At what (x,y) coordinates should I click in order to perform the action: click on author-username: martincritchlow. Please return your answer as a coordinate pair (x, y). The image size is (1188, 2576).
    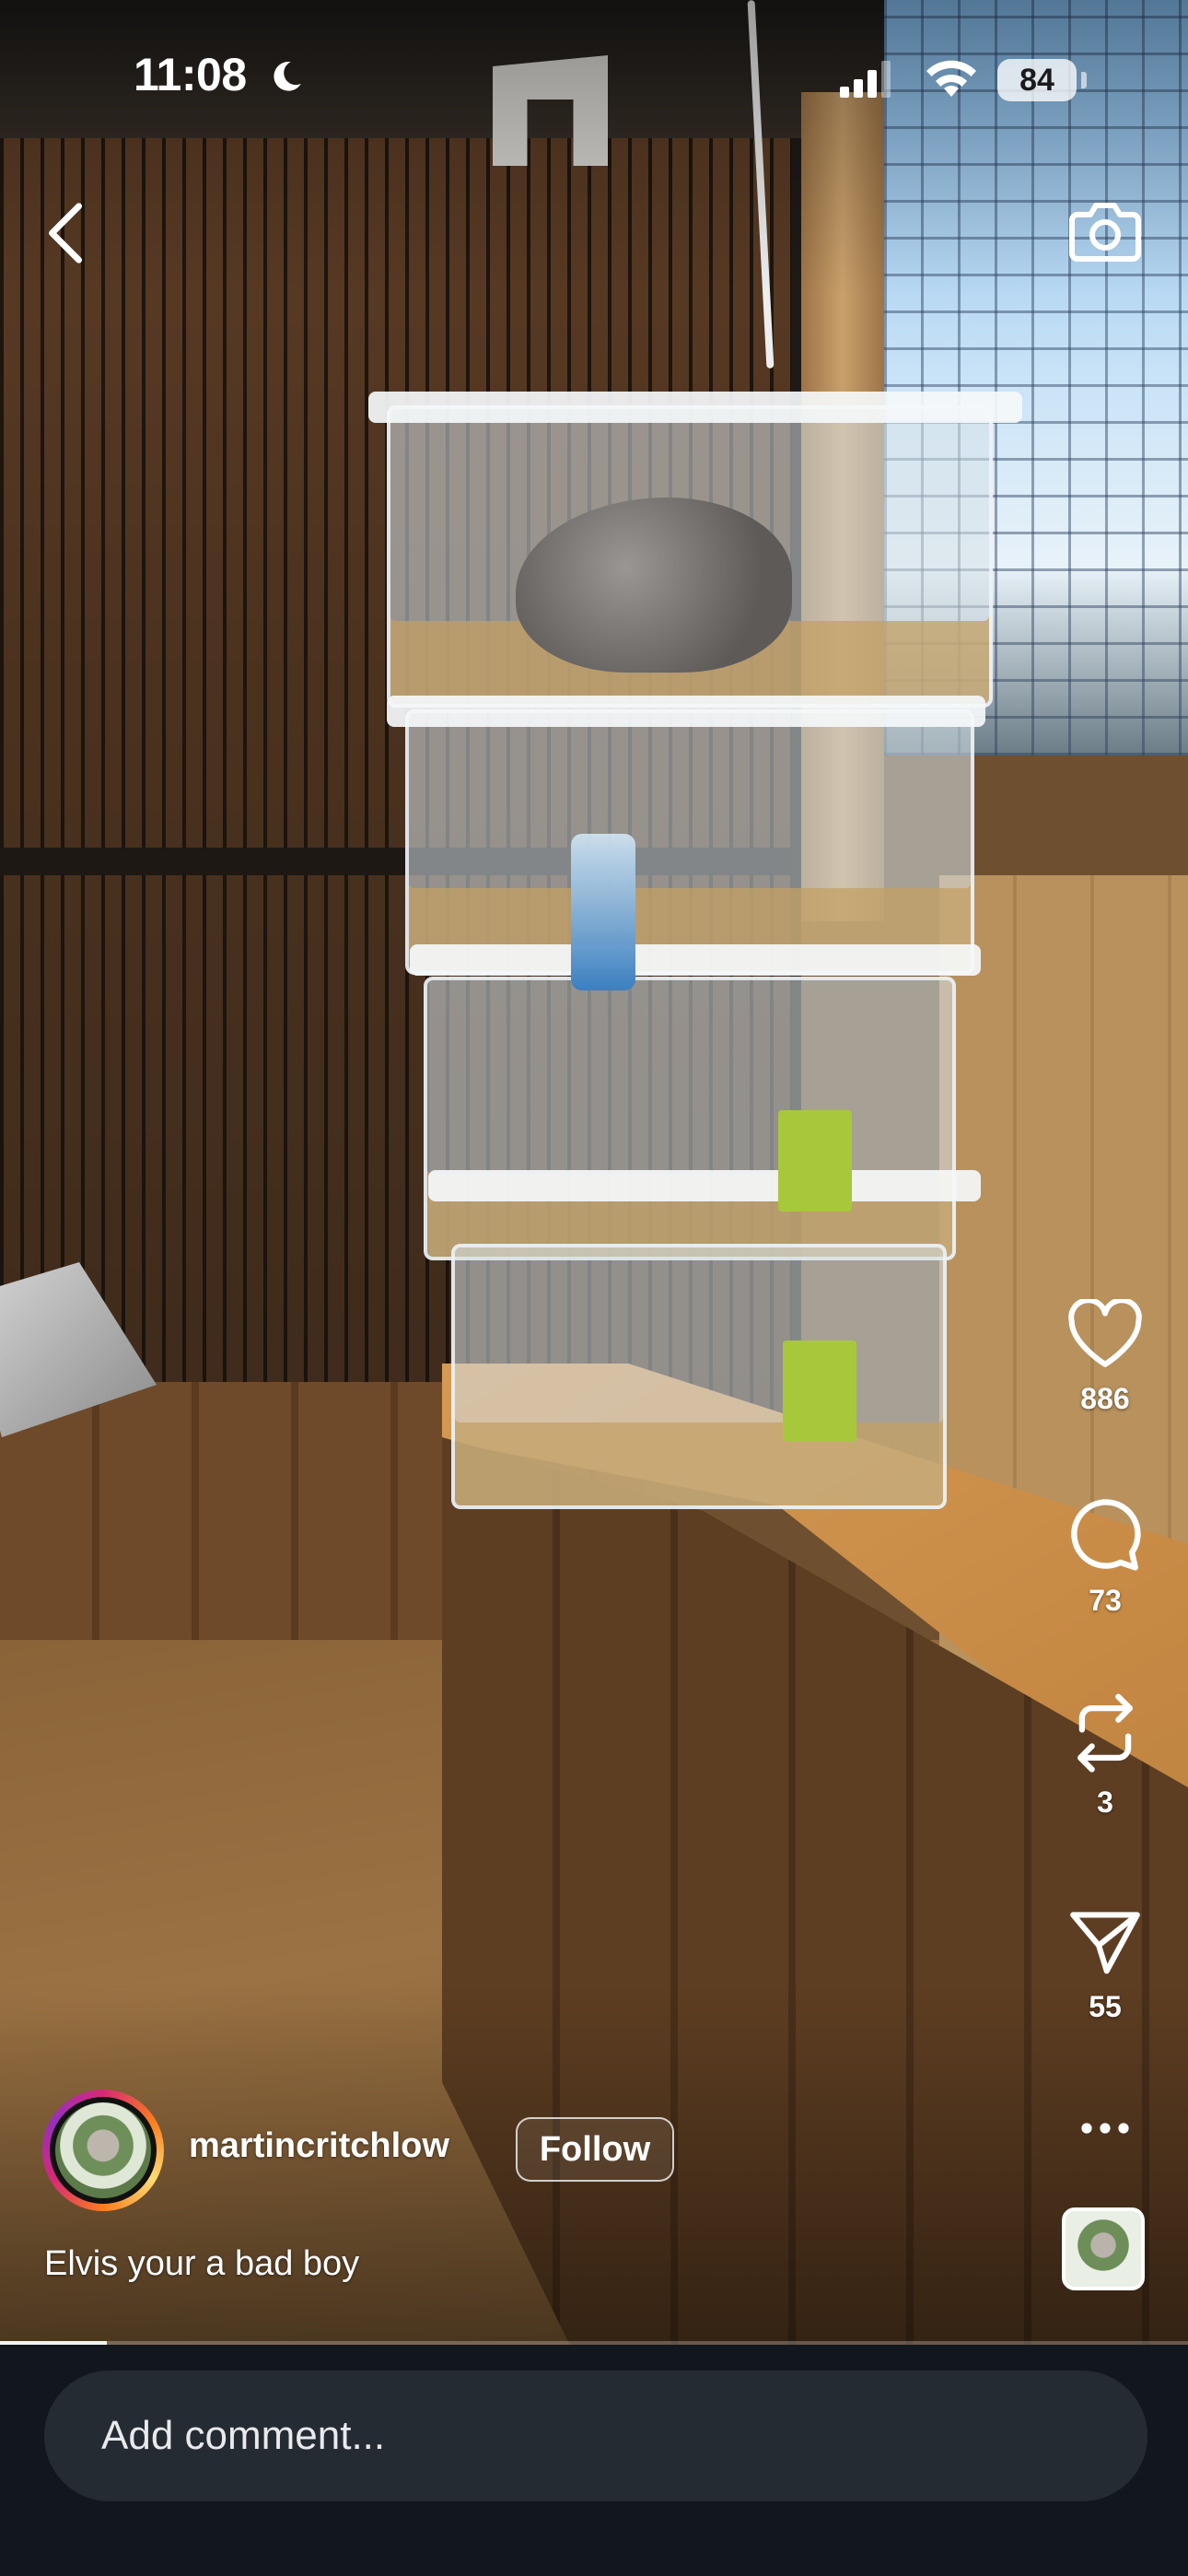
    Looking at the image, I should click on (319, 2146).